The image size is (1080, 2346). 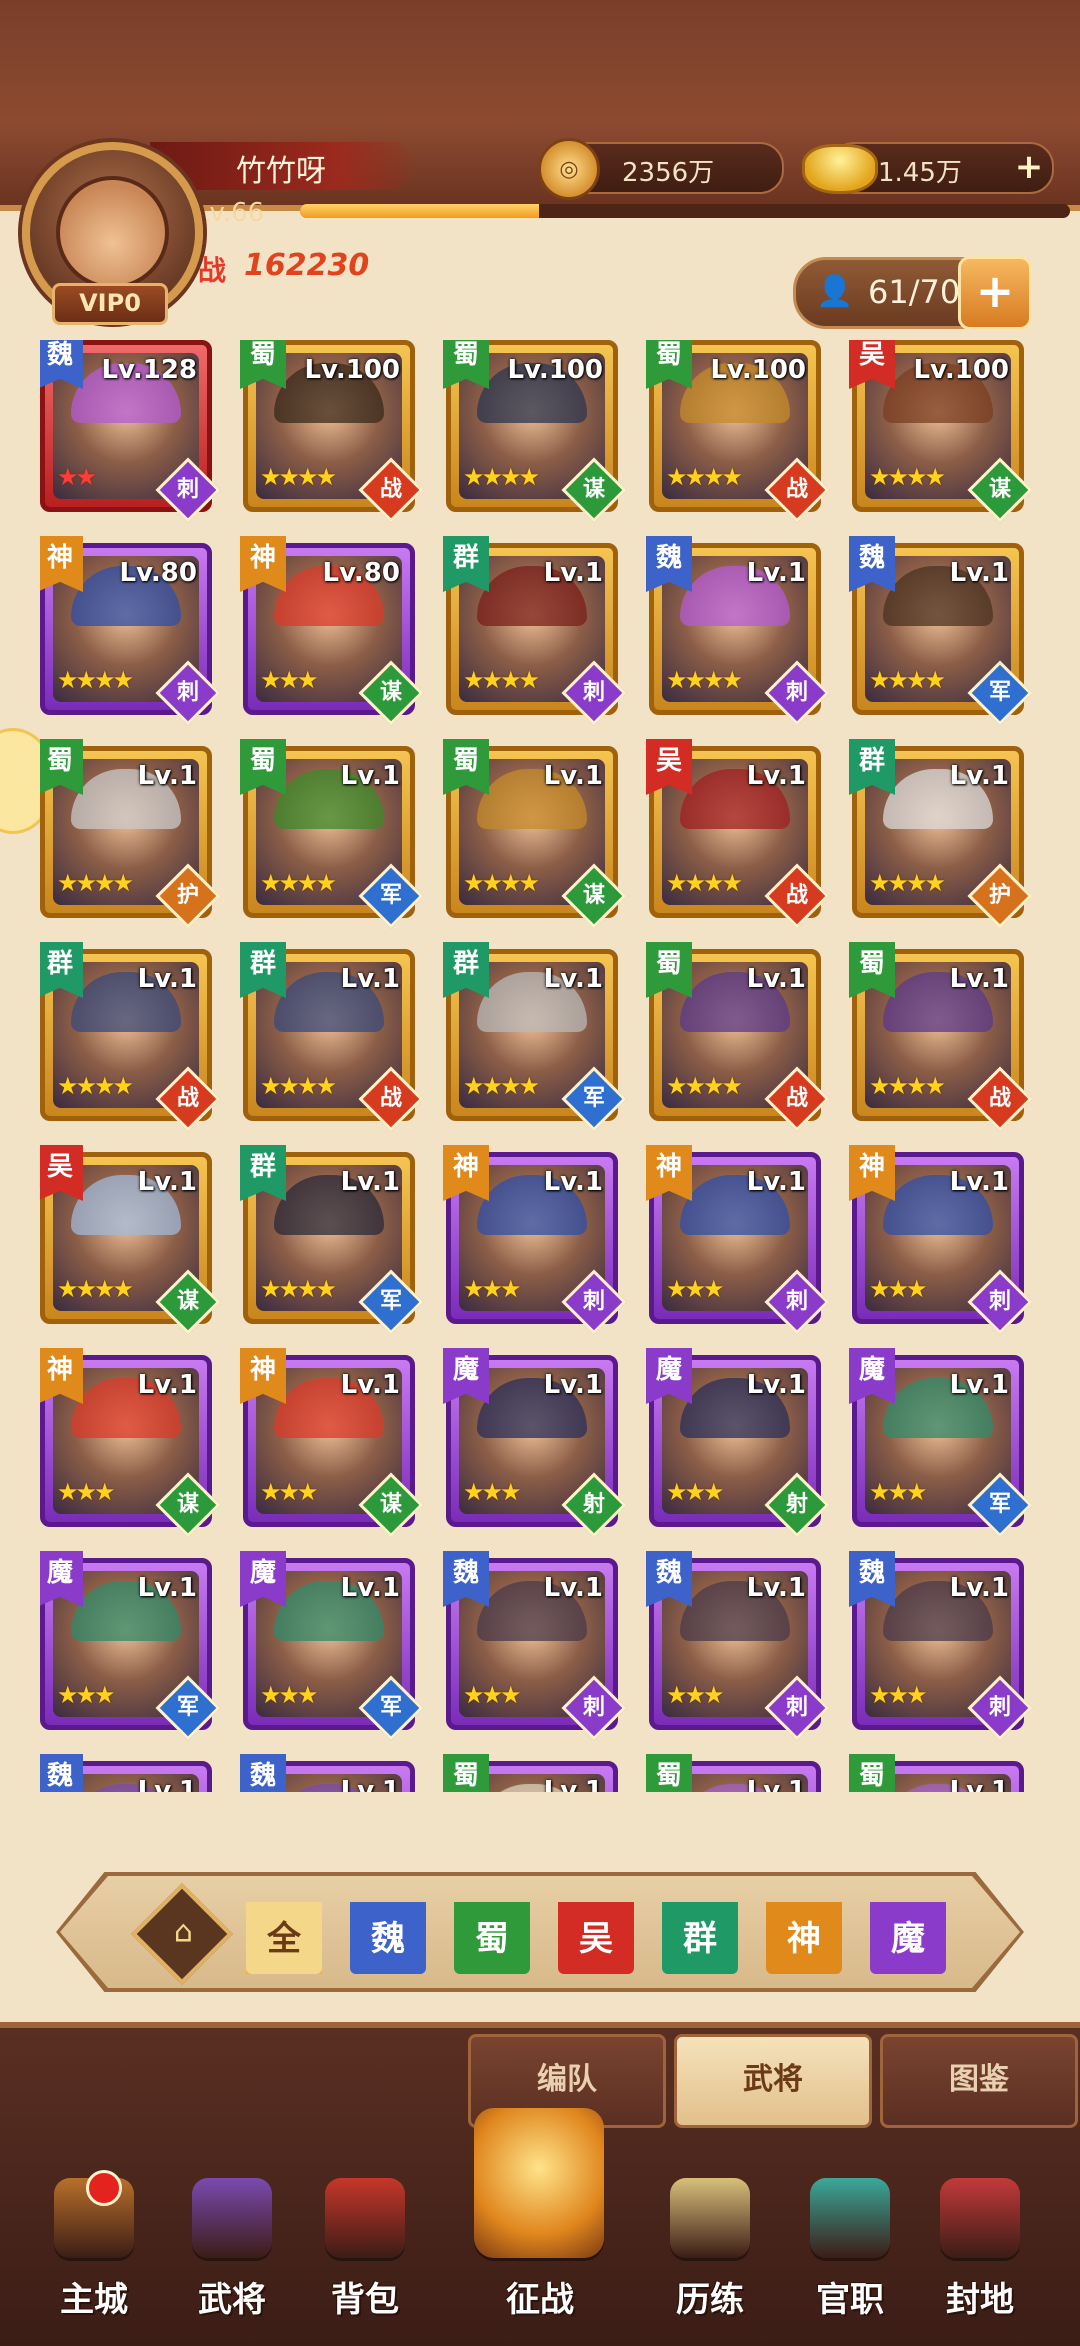 I want to click on bag-icon, so click(x=365, y=2218).